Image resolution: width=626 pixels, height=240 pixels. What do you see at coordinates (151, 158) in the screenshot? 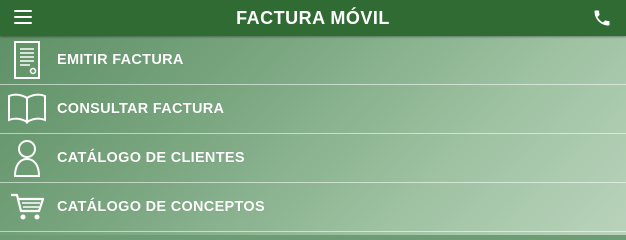
I see `menu-item-label: CATÁLOGO DE CLIENTES` at bounding box center [151, 158].